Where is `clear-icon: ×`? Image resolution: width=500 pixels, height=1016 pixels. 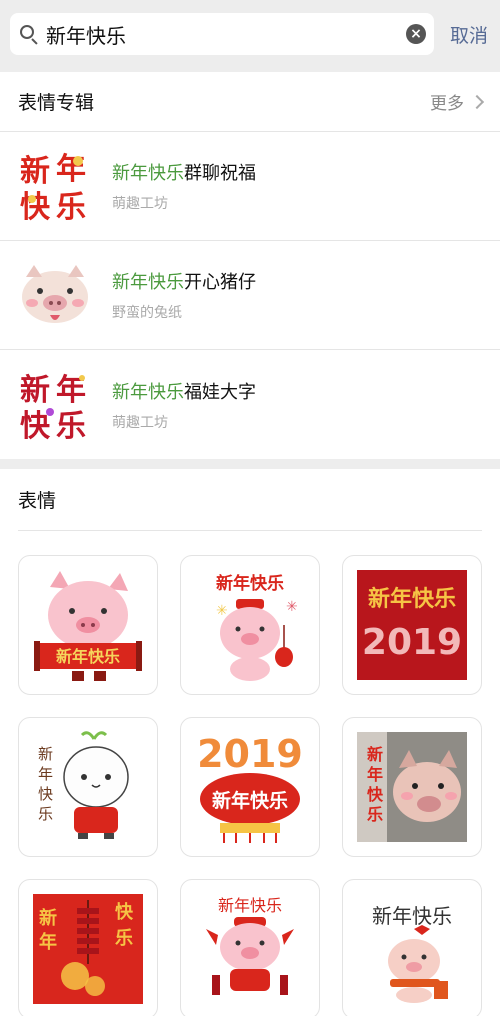 clear-icon: × is located at coordinates (416, 34).